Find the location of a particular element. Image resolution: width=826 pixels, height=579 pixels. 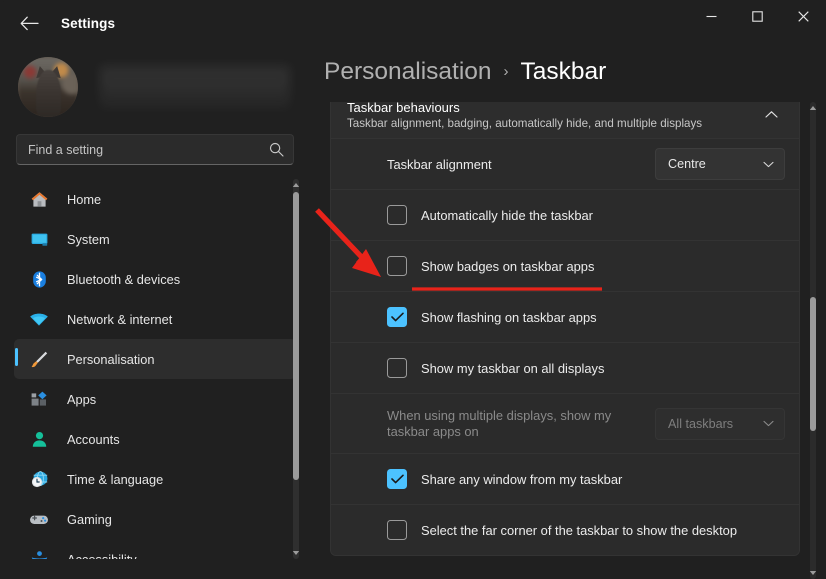

setting-label: Automatically hide the taskbar is located at coordinates (507, 215).